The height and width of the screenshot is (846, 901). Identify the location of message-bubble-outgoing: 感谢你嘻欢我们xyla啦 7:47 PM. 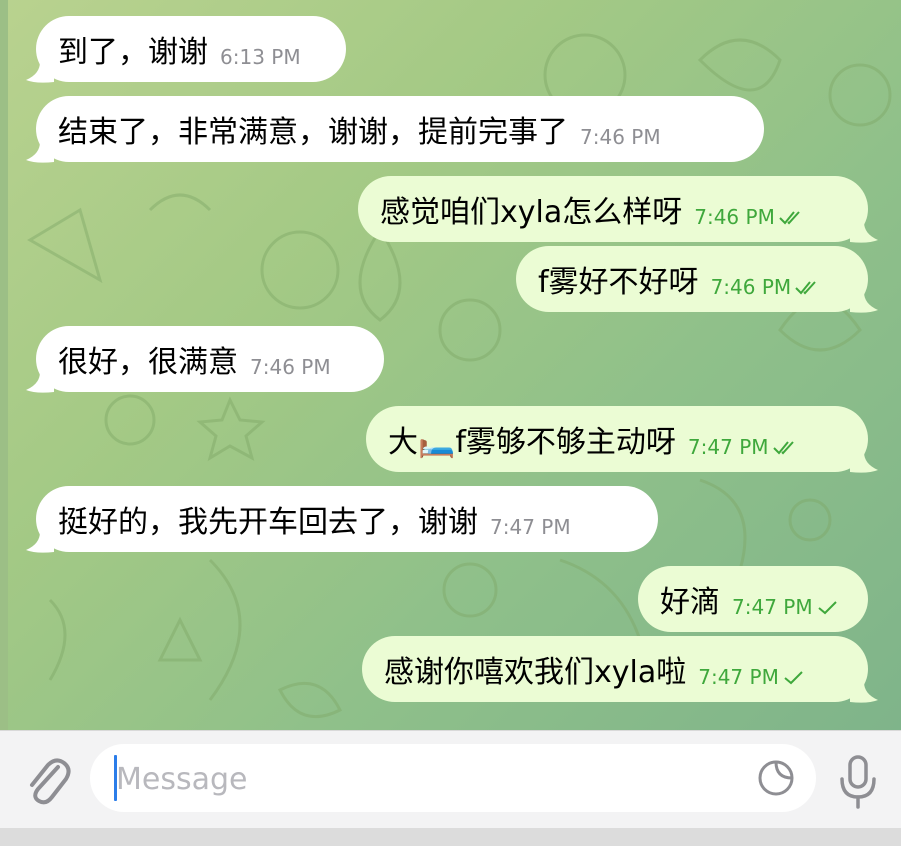
(615, 669).